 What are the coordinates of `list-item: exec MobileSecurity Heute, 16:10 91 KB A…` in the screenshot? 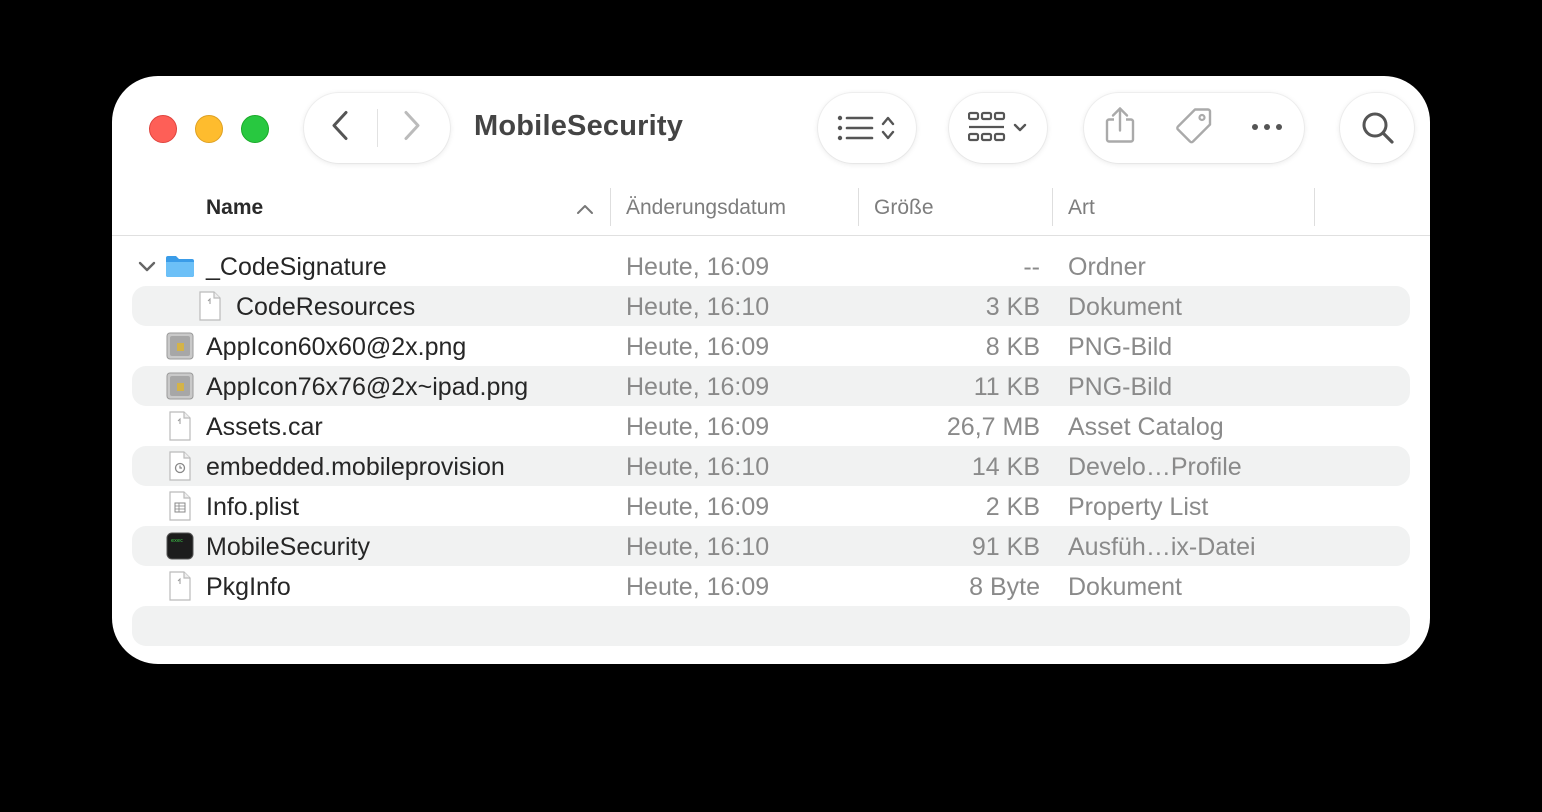 It's located at (771, 546).